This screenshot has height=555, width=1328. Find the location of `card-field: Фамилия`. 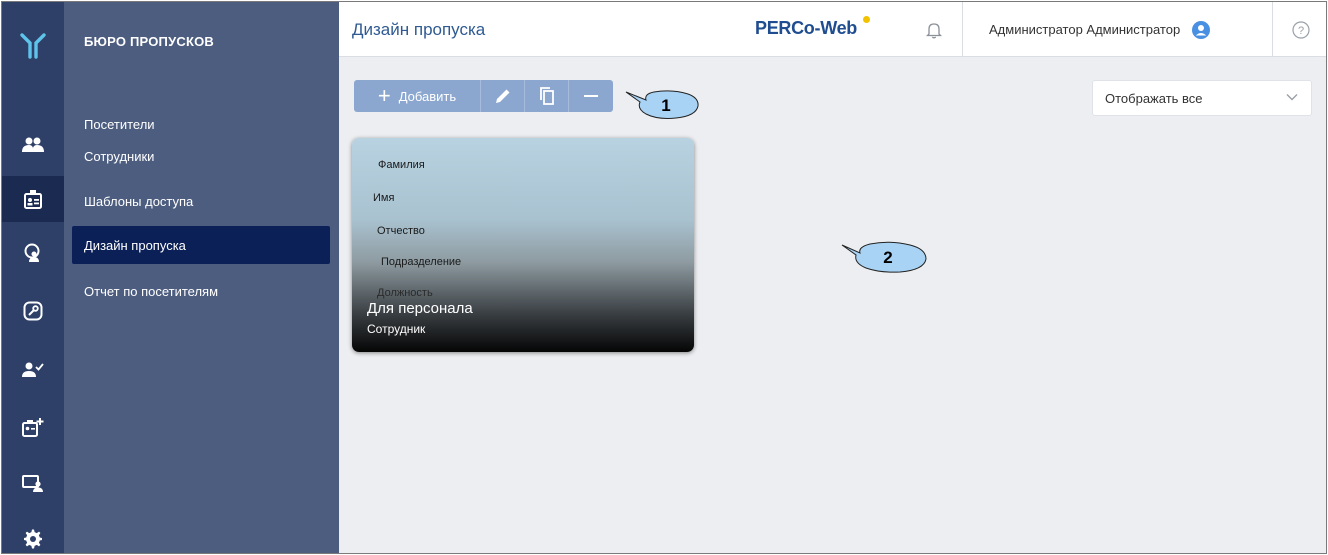

card-field: Фамилия is located at coordinates (401, 165).